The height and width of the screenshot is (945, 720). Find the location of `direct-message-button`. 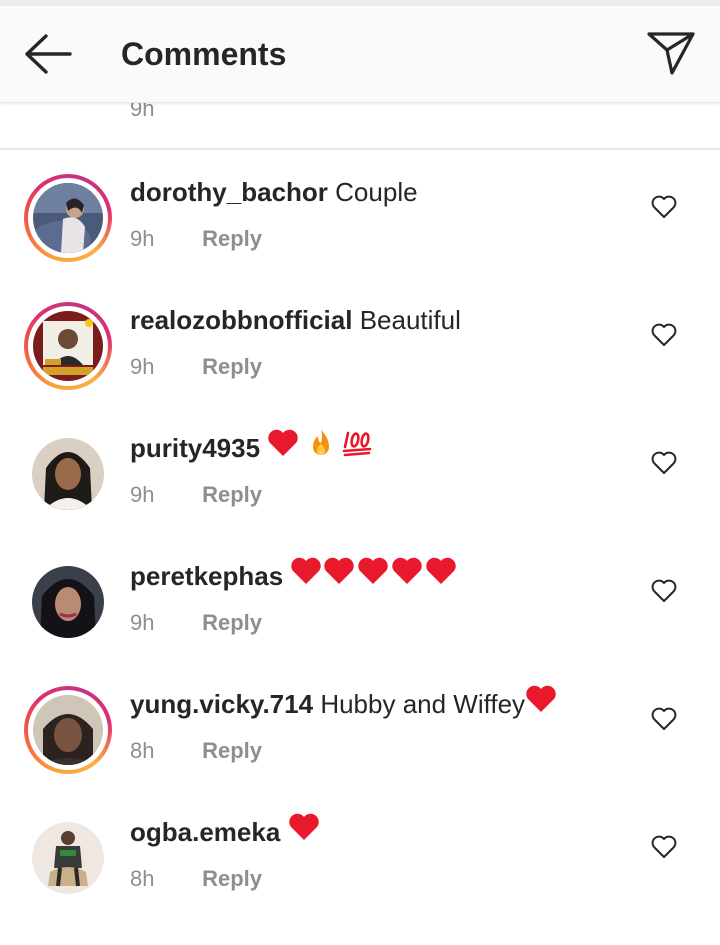

direct-message-button is located at coordinates (671, 53).